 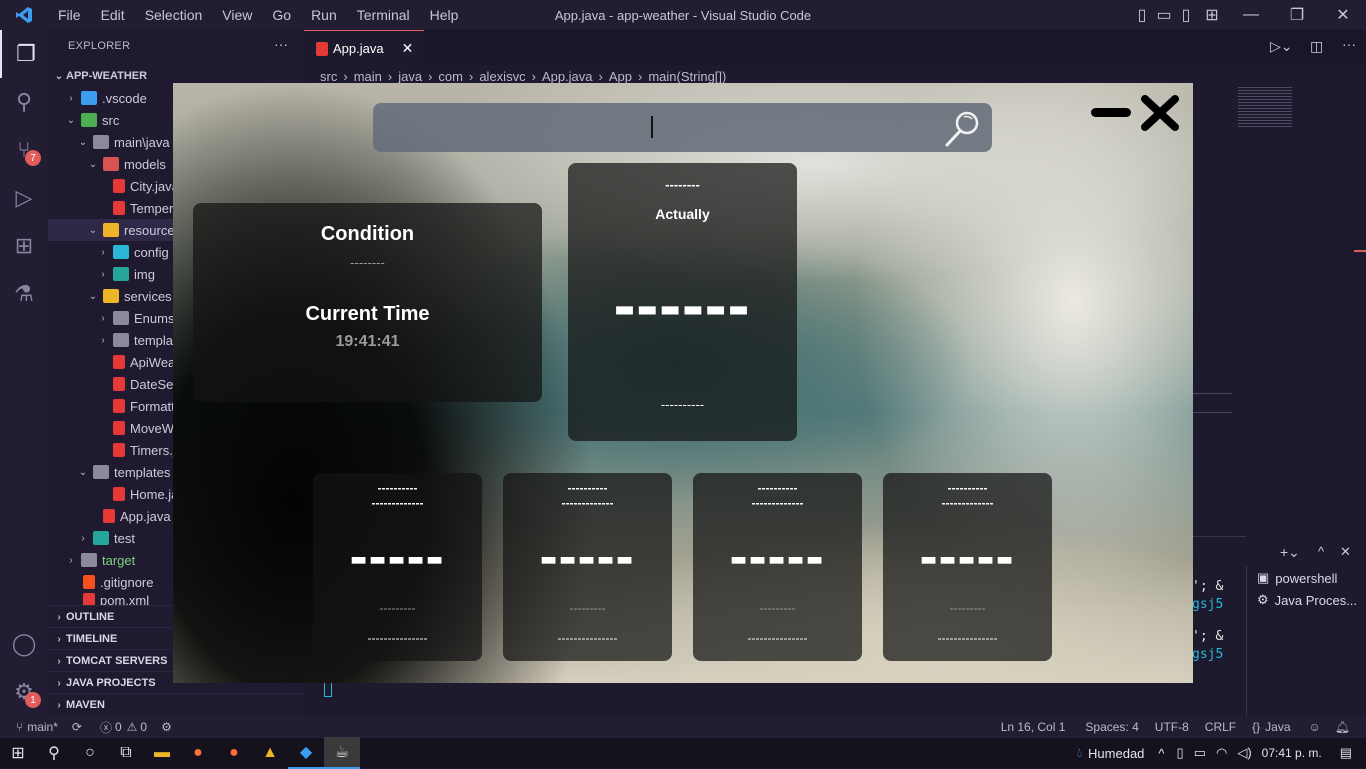 I want to click on activity-bar: ❐ ⚲ ⑂ 7 ▷ ⊞ ⚗ ◯ ⚙ 1, so click(x=24, y=373).